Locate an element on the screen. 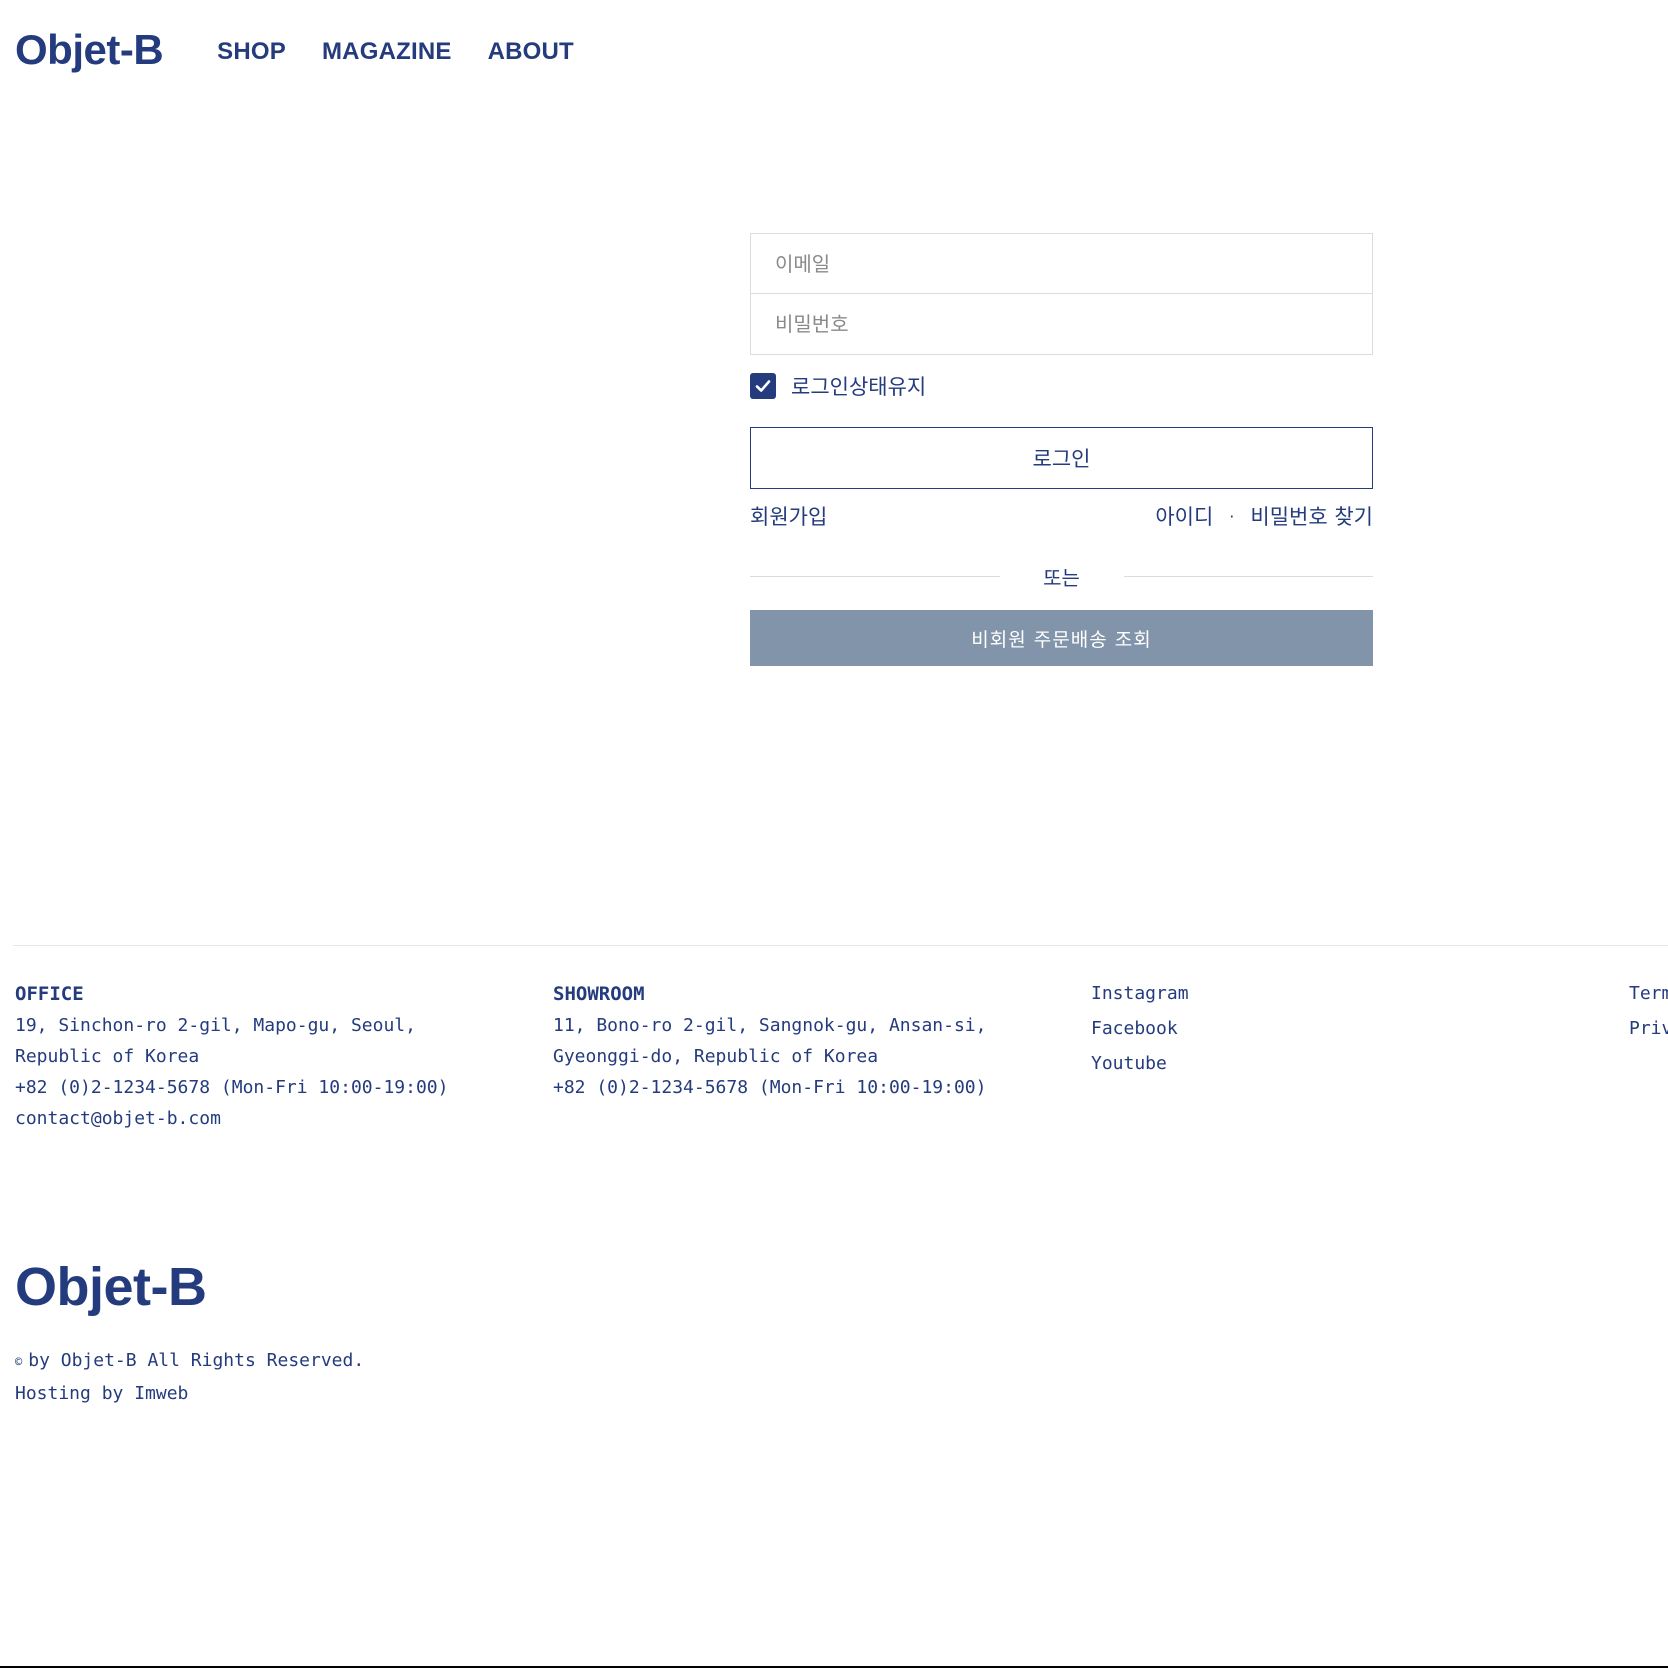 This screenshot has width=1668, height=1668. footer-legal-links: Term Priv is located at coordinates (1648, 1011).